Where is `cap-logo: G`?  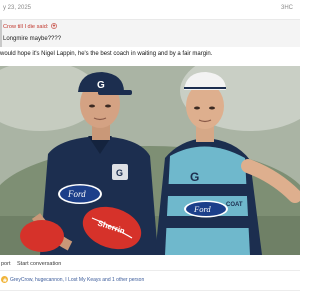 cap-logo: G is located at coordinates (101, 85).